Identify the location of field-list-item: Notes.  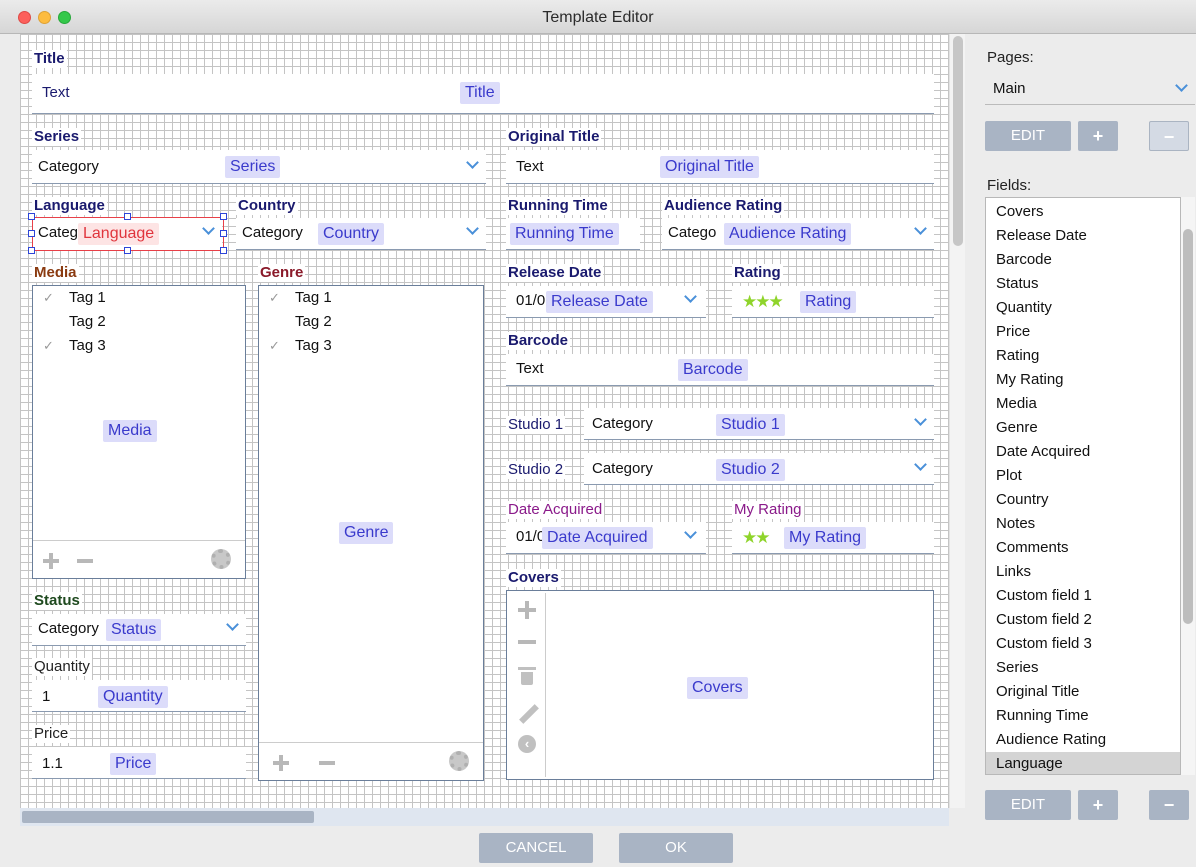
(1083, 524).